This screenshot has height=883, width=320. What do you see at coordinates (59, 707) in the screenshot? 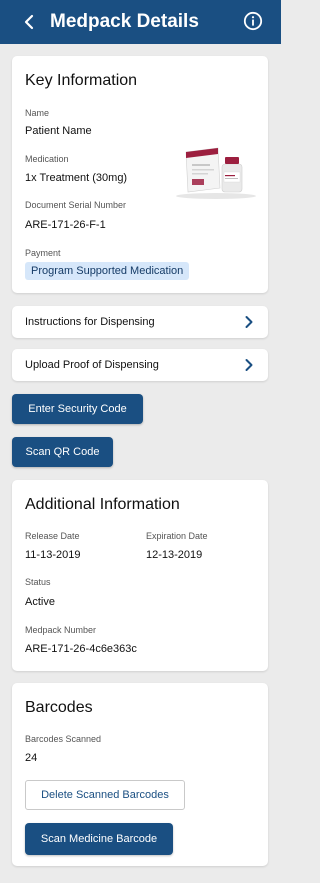
I see `barcodes-title: Barcodes` at bounding box center [59, 707].